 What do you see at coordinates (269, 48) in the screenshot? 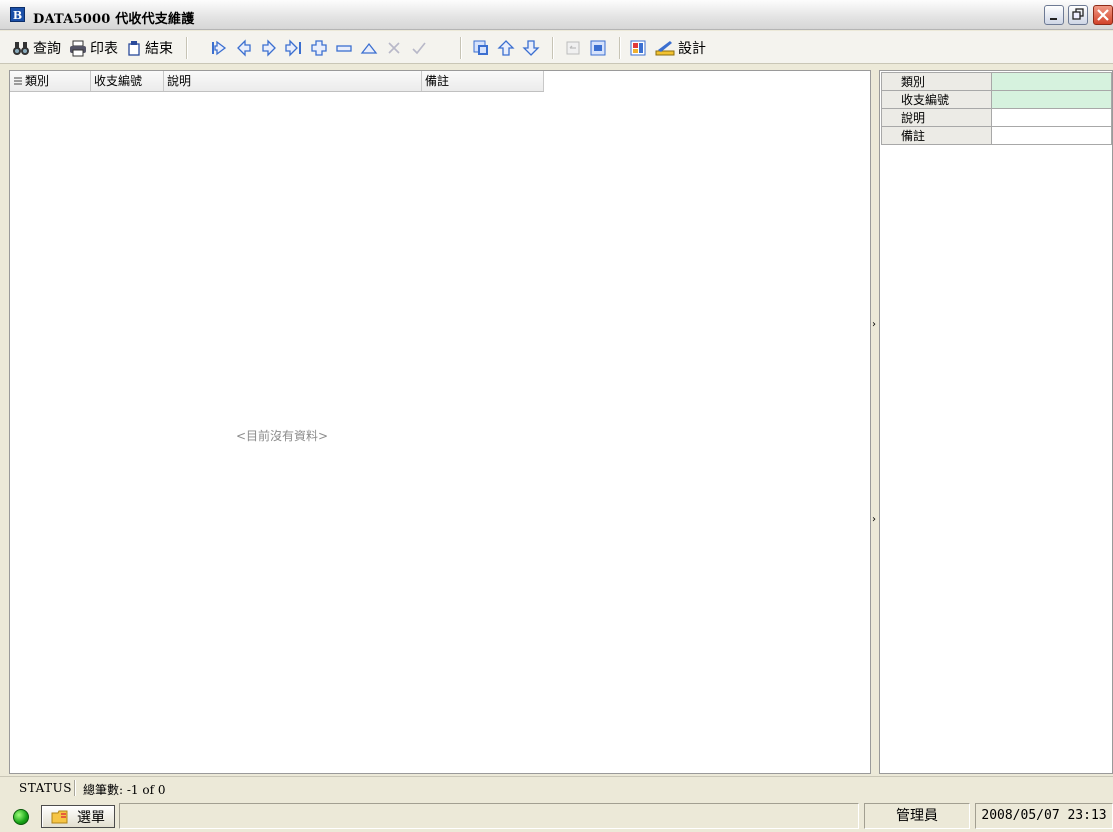
I see `next-record-icon` at bounding box center [269, 48].